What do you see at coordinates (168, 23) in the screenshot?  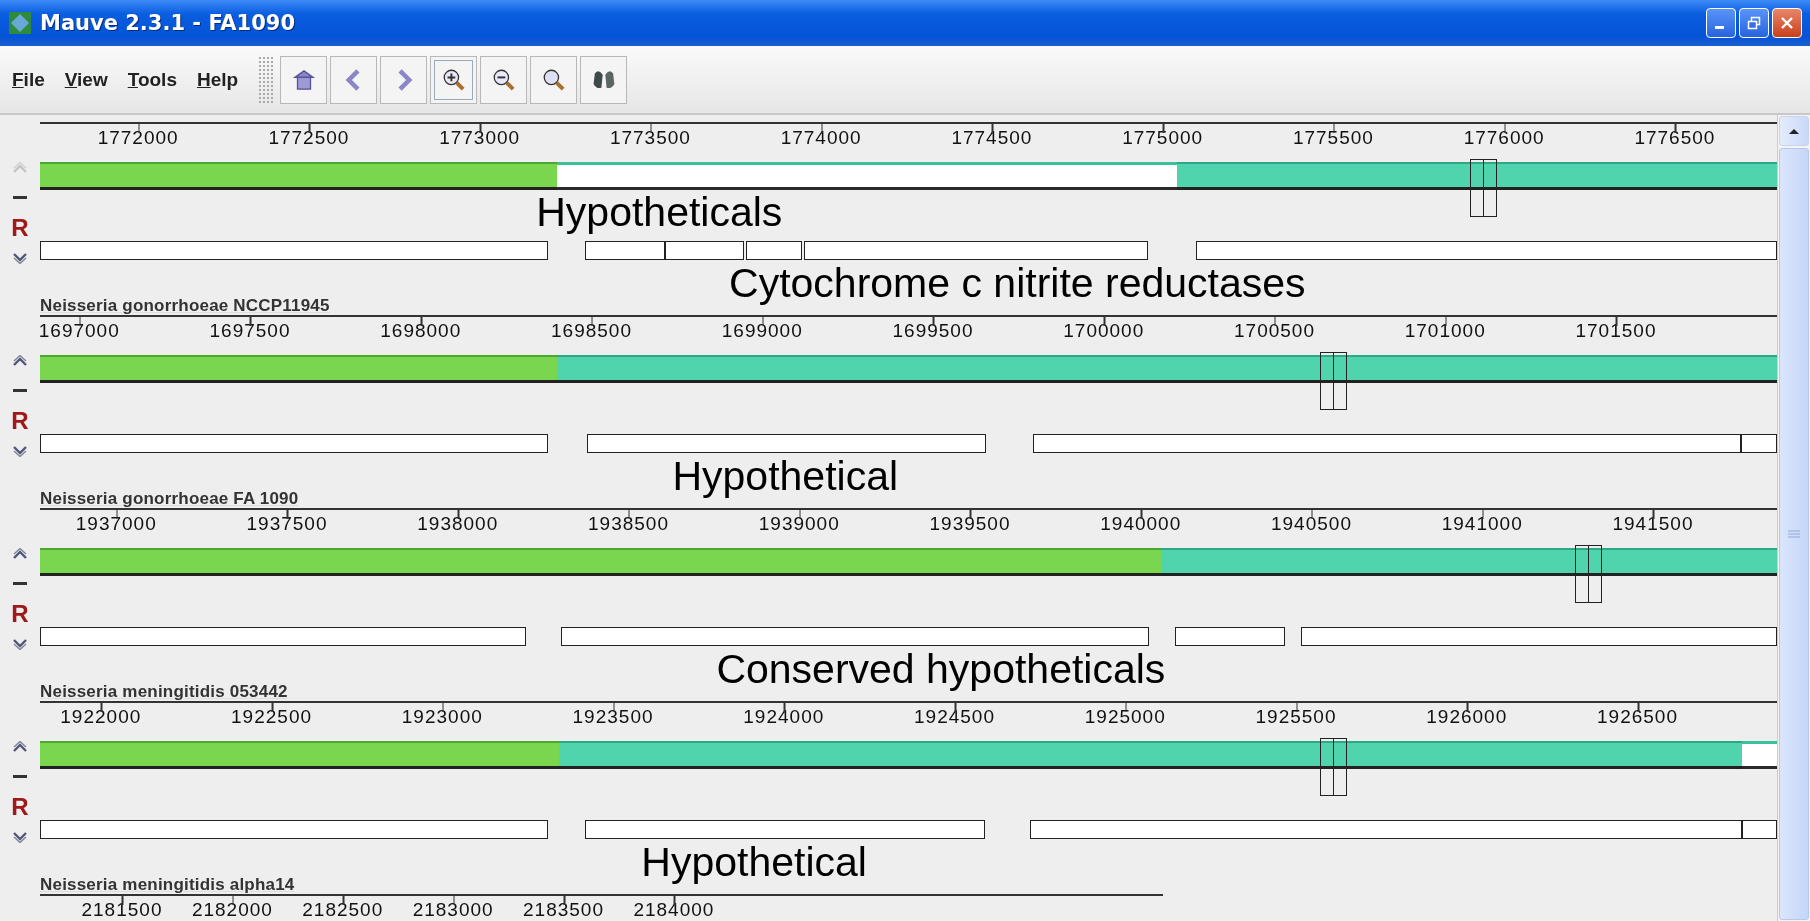 I see `window-title: Mauve 2.3.1 - FA1090` at bounding box center [168, 23].